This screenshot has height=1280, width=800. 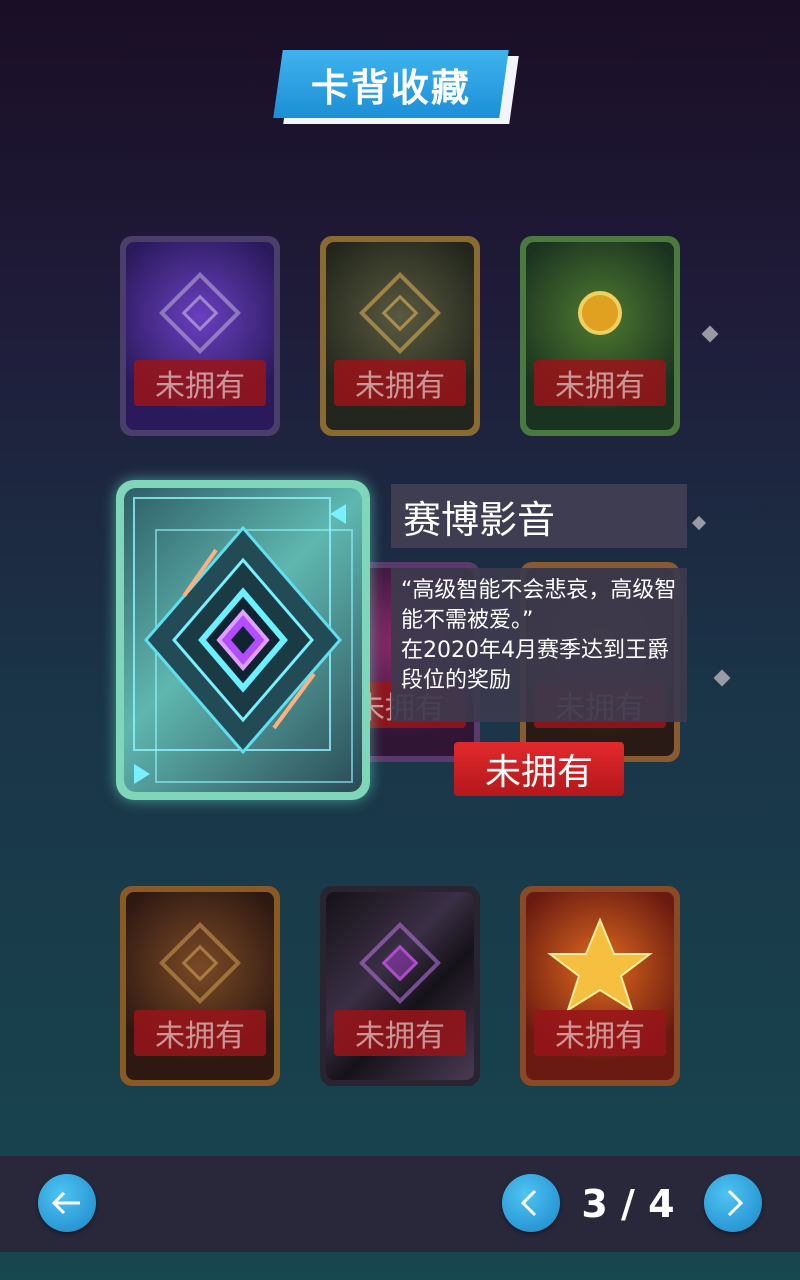 What do you see at coordinates (390, 87) in the screenshot?
I see `page-title: 卡背收藏` at bounding box center [390, 87].